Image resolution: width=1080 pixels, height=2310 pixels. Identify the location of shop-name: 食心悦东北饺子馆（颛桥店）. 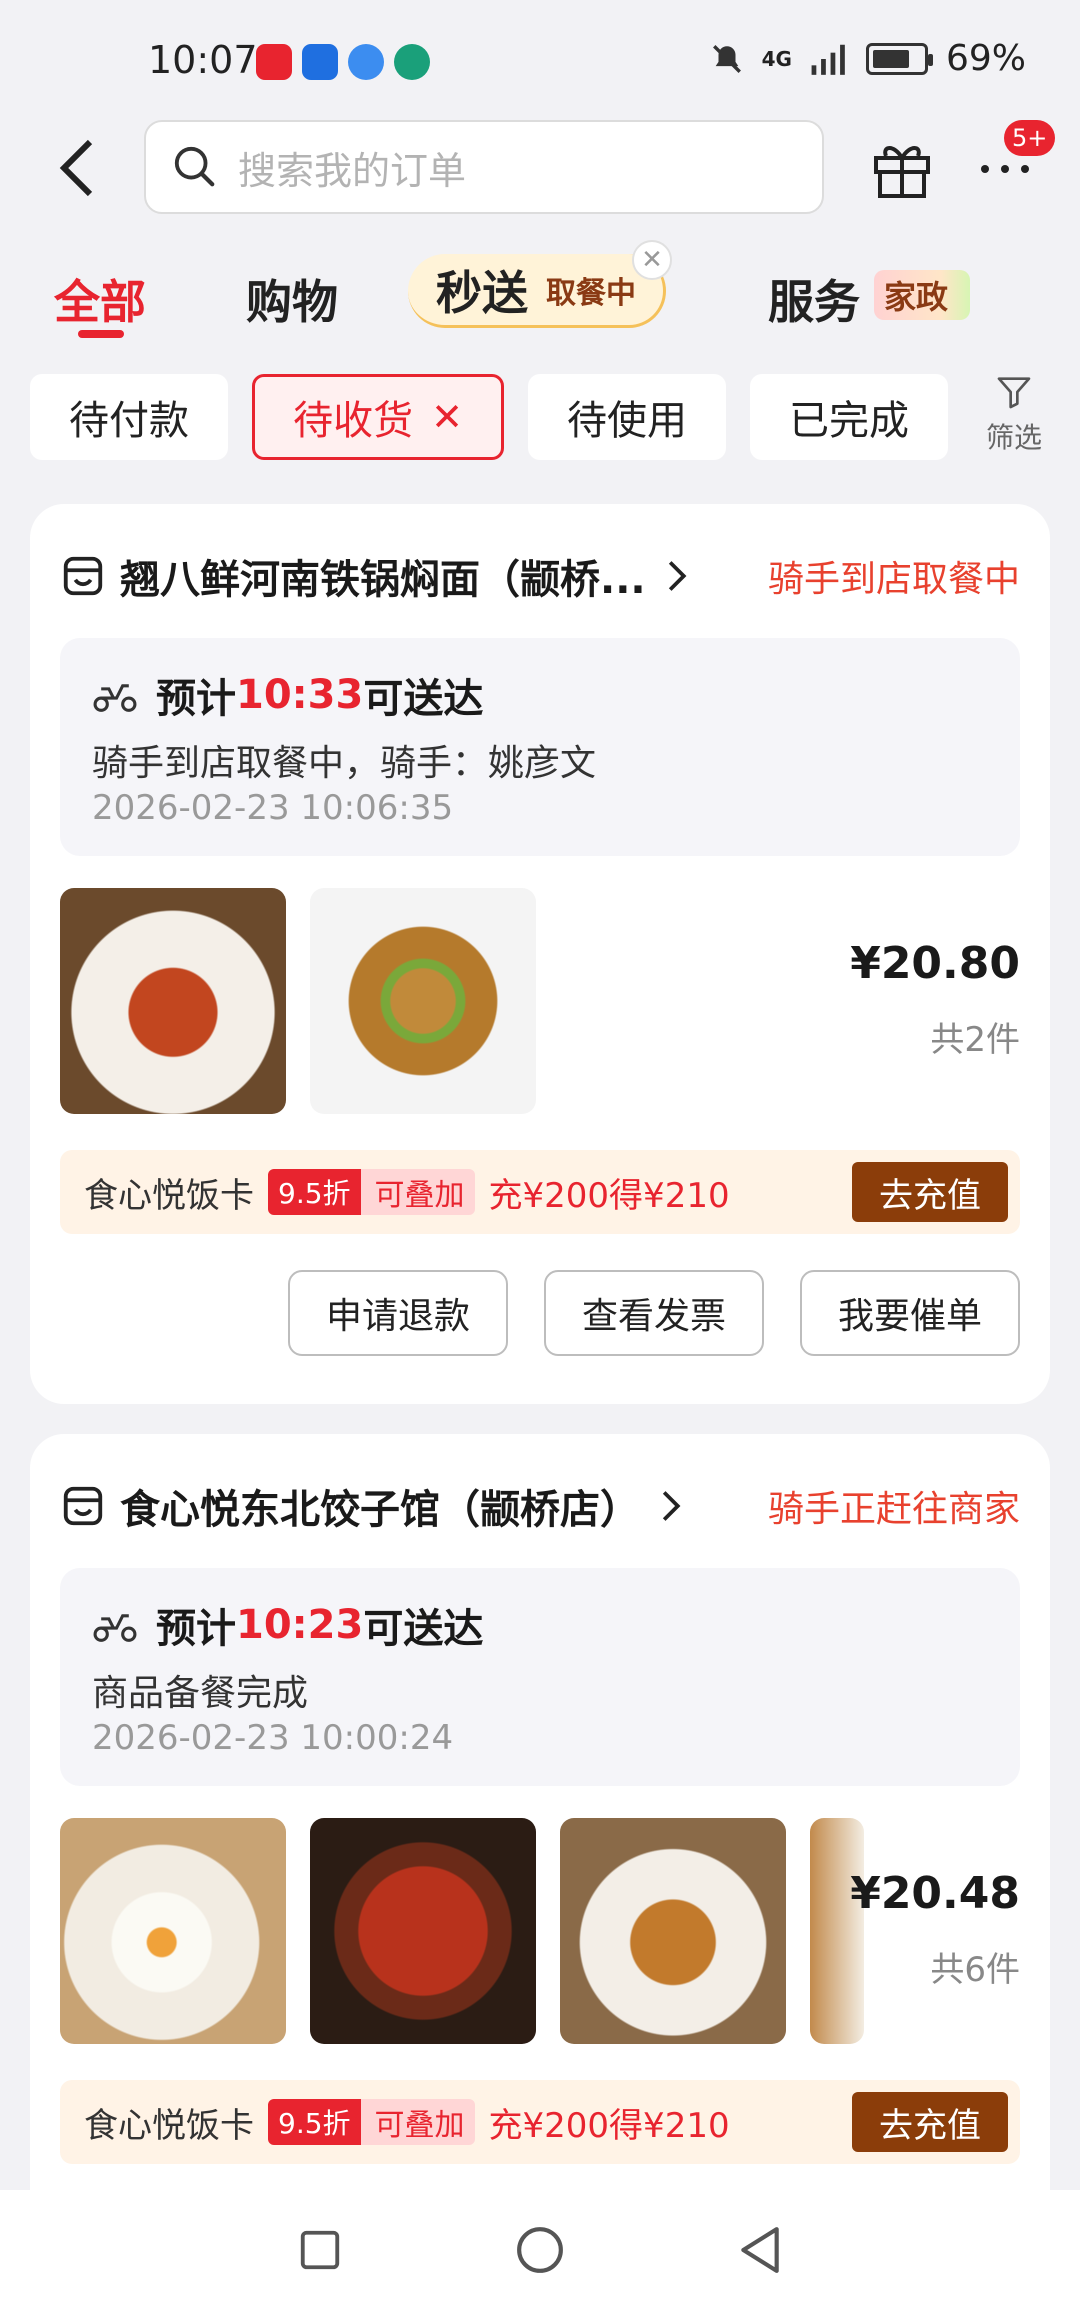
(380, 1506).